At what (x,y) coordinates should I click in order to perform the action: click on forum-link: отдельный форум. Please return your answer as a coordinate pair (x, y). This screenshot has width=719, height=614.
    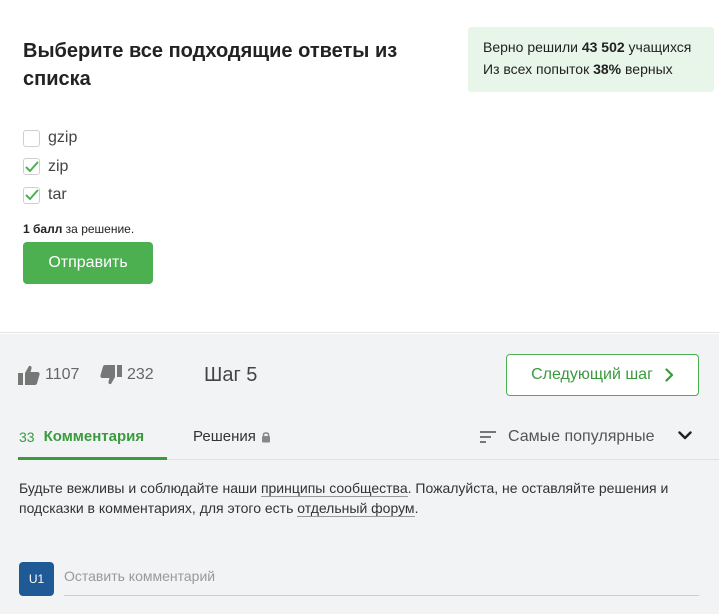
    Looking at the image, I should click on (356, 508).